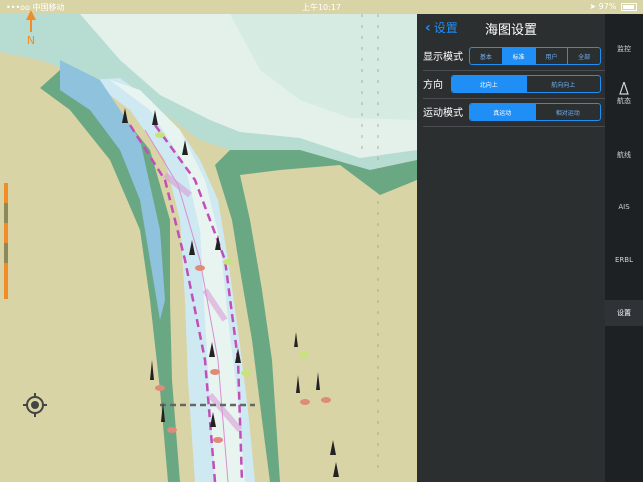  I want to click on motion-mode-option-selected: 真运动, so click(502, 112).